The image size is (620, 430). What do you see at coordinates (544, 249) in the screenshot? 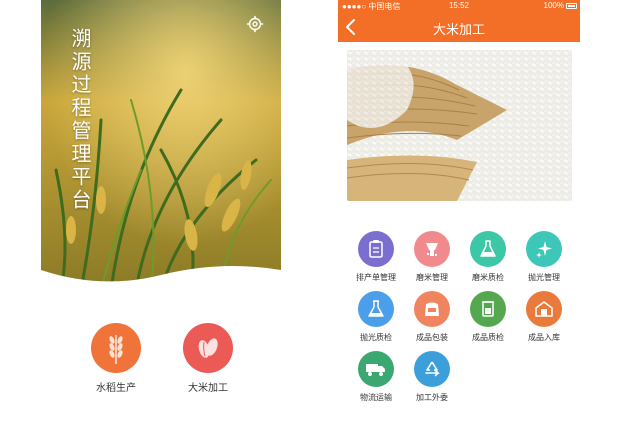
I see `sparkle-icon` at bounding box center [544, 249].